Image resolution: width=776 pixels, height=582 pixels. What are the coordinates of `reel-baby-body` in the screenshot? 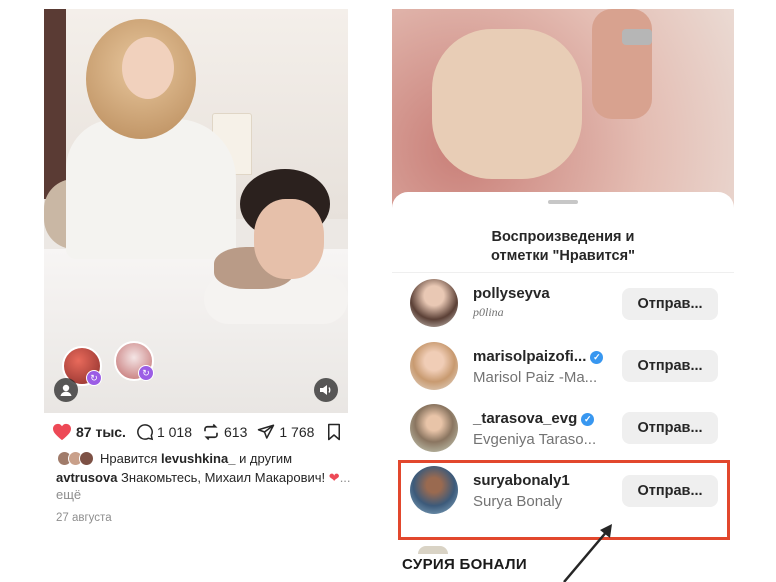 It's located at (507, 104).